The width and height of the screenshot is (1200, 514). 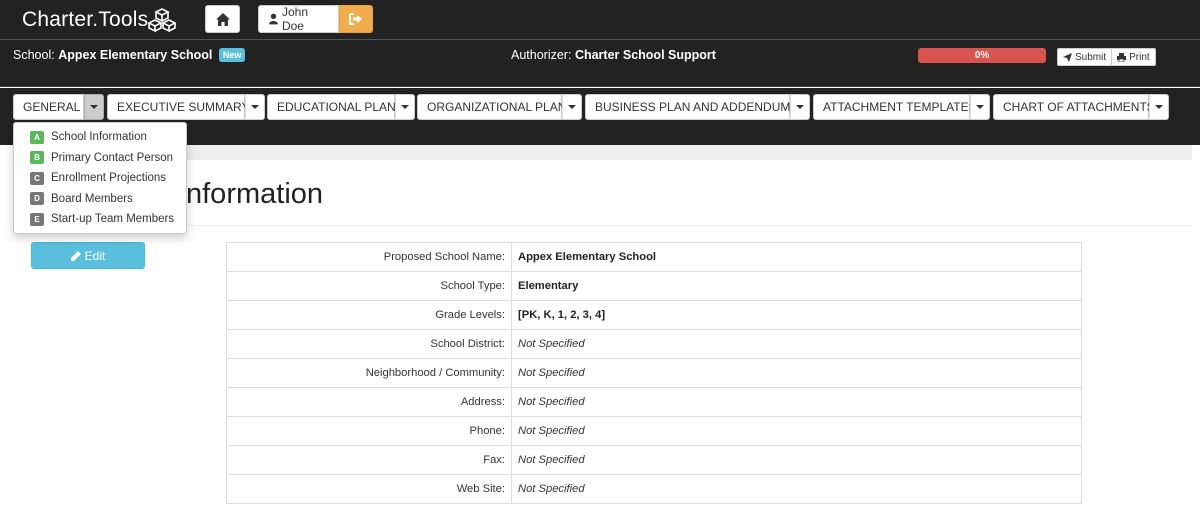 I want to click on nav-group-business-plan: BUSINESS PLAN AND ADDENDUMS, so click(x=697, y=107).